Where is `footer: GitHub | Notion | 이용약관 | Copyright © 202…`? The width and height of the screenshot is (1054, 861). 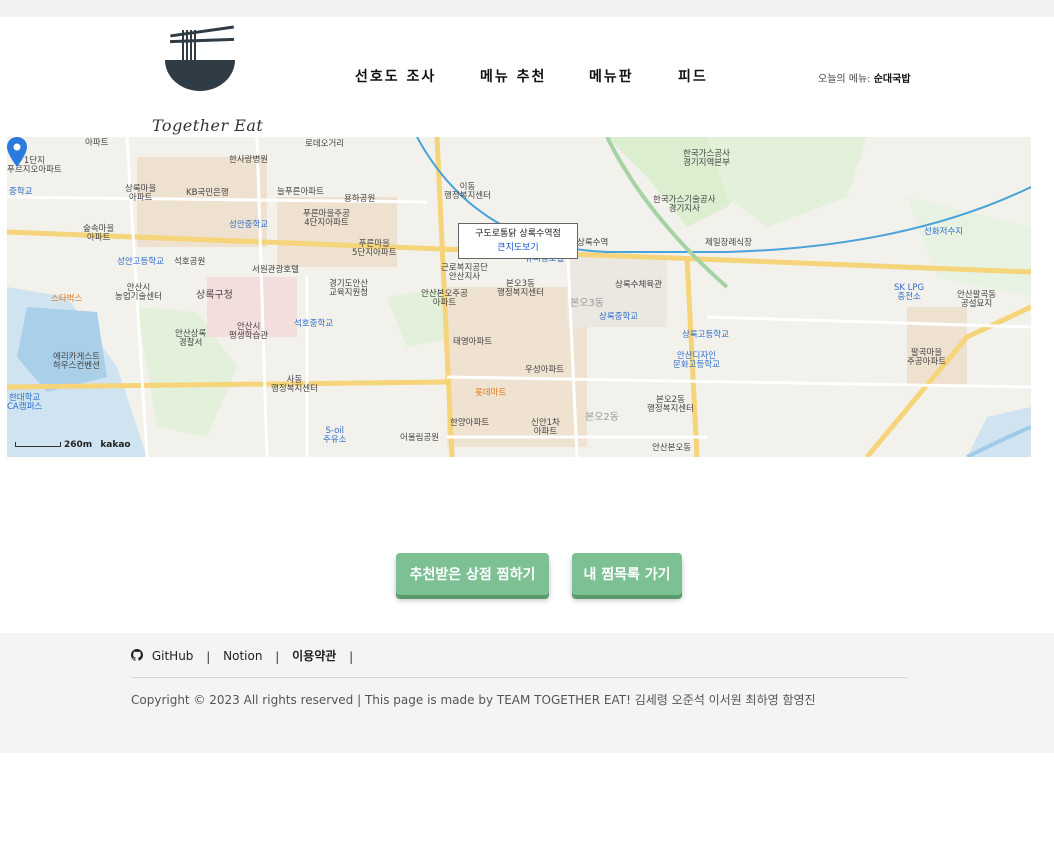 footer: GitHub | Notion | 이용약관 | Copyright © 202… is located at coordinates (527, 693).